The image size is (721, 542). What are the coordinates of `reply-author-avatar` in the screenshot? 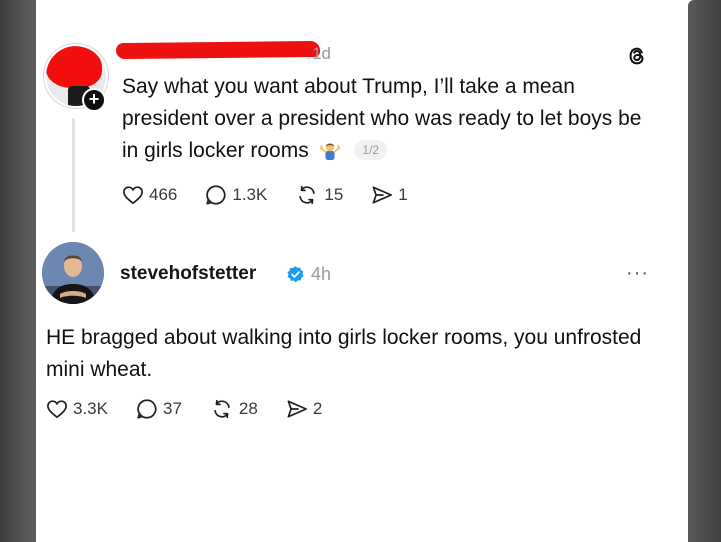 It's located at (73, 273).